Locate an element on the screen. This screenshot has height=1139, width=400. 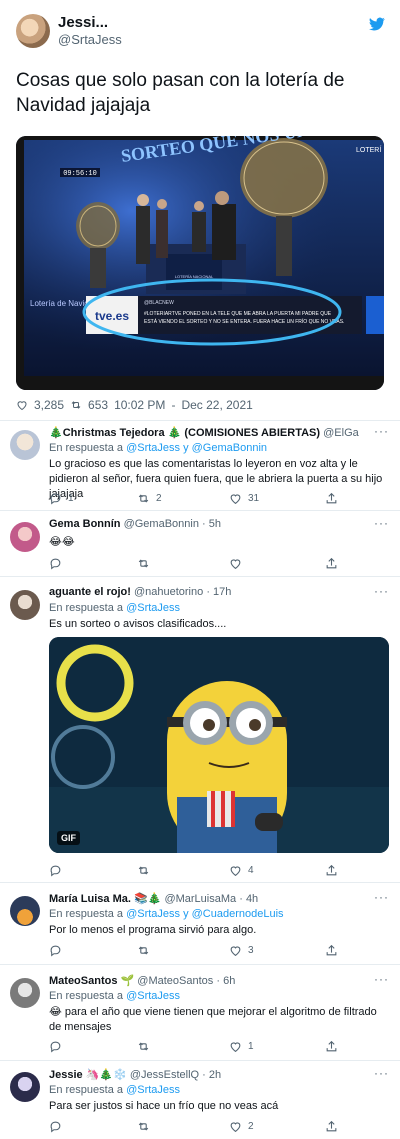
reply-author-handle: @MateoSantos is located at coordinates (175, 981).